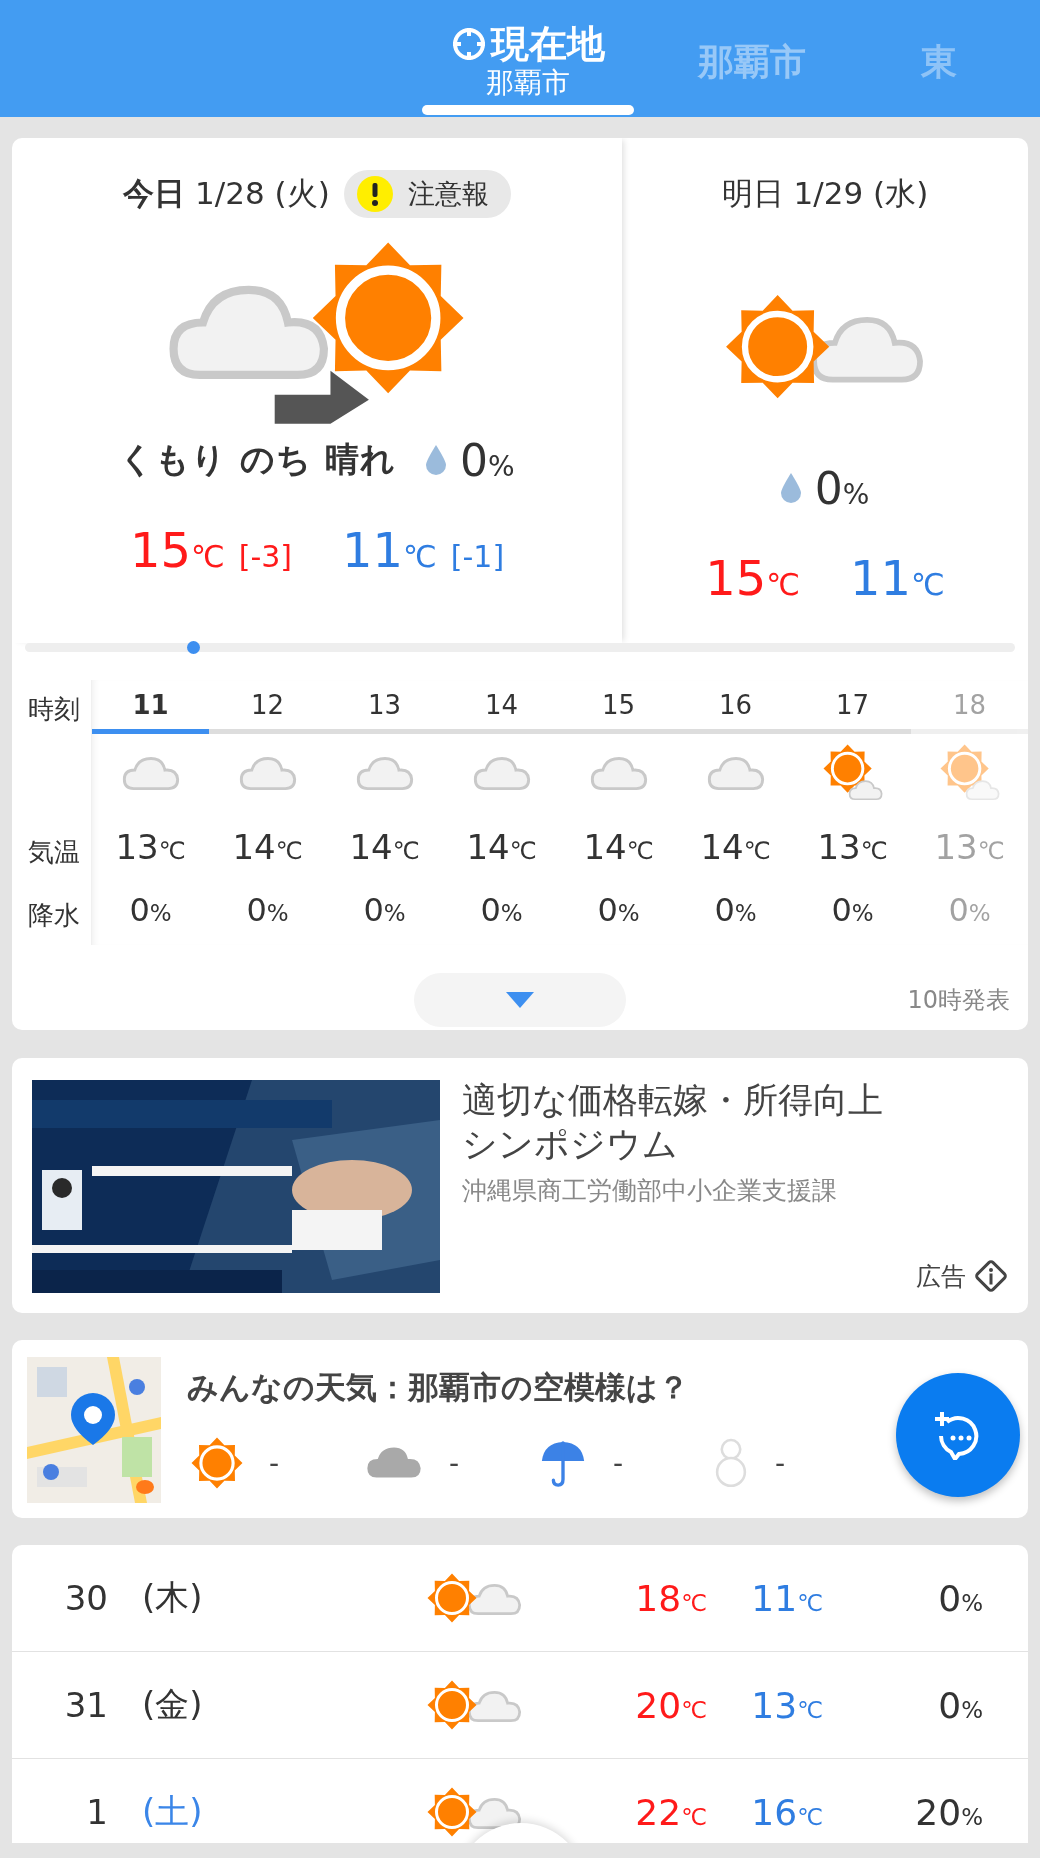 The image size is (1040, 1858). I want to click on community-title: みんなの天気：那覇市の空模様は？, so click(535, 1388).